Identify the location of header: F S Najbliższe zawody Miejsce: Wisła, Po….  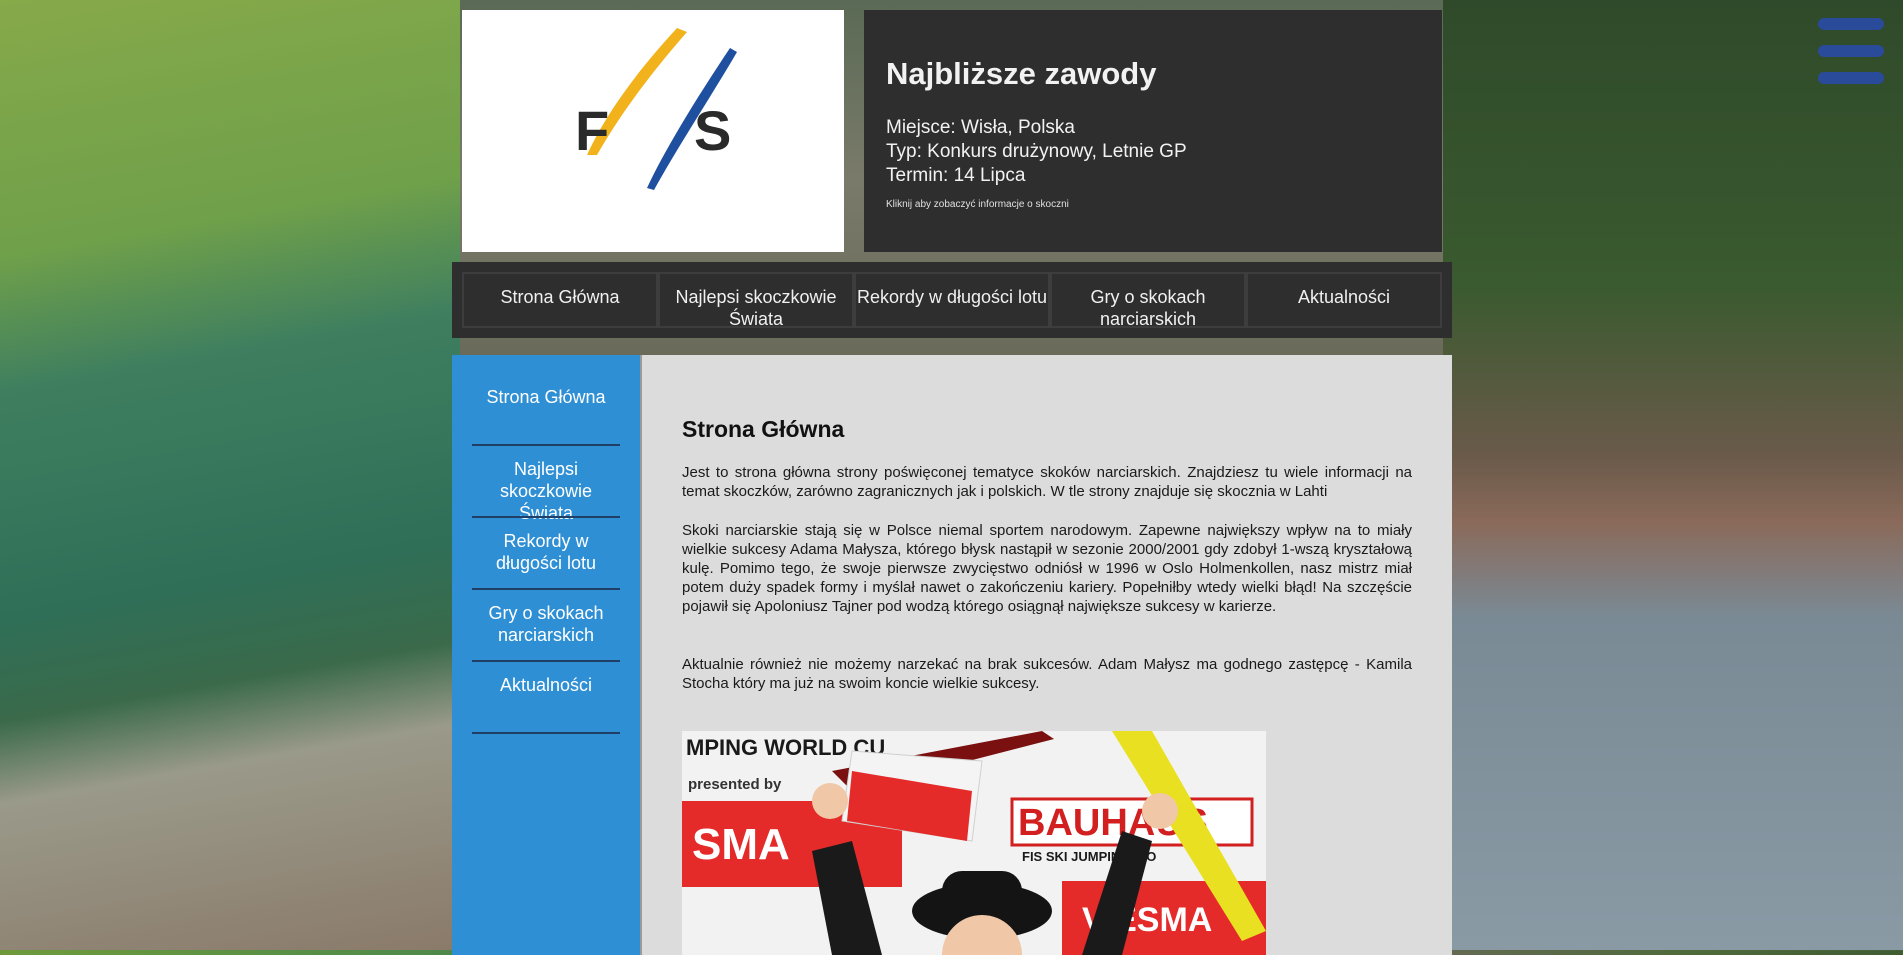
(952, 131).